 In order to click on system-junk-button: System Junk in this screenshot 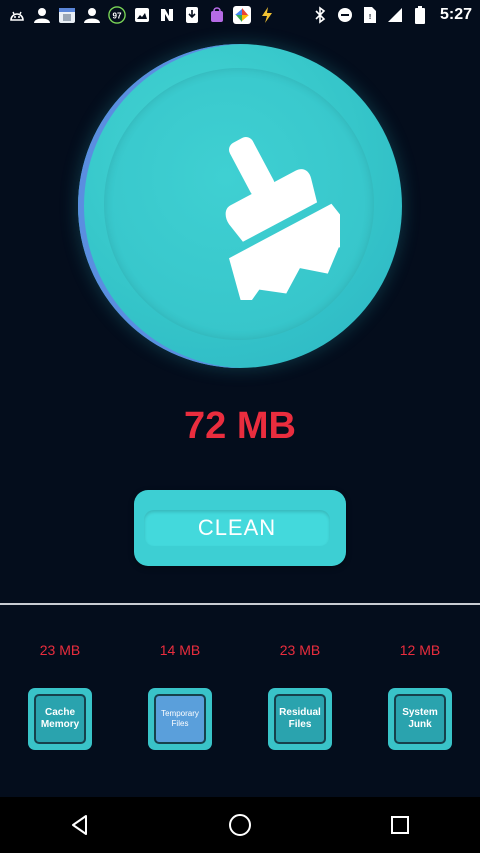, I will do `click(420, 719)`.